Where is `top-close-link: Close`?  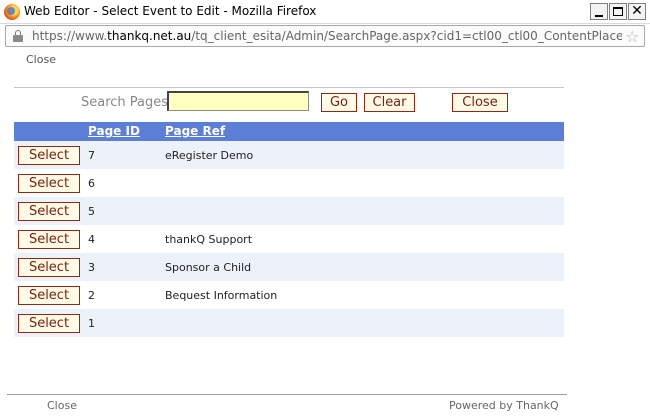
top-close-link: Close is located at coordinates (41, 59).